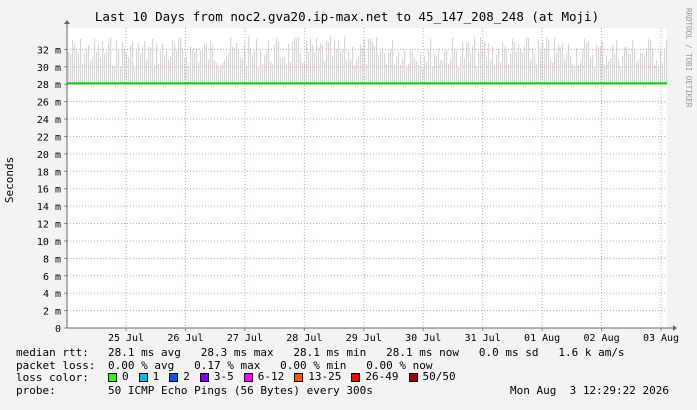  I want to click on loss-color-row: loss color: 0 1 2 3-5 6-12 13-25 26-49 50/50, so click(349, 377).